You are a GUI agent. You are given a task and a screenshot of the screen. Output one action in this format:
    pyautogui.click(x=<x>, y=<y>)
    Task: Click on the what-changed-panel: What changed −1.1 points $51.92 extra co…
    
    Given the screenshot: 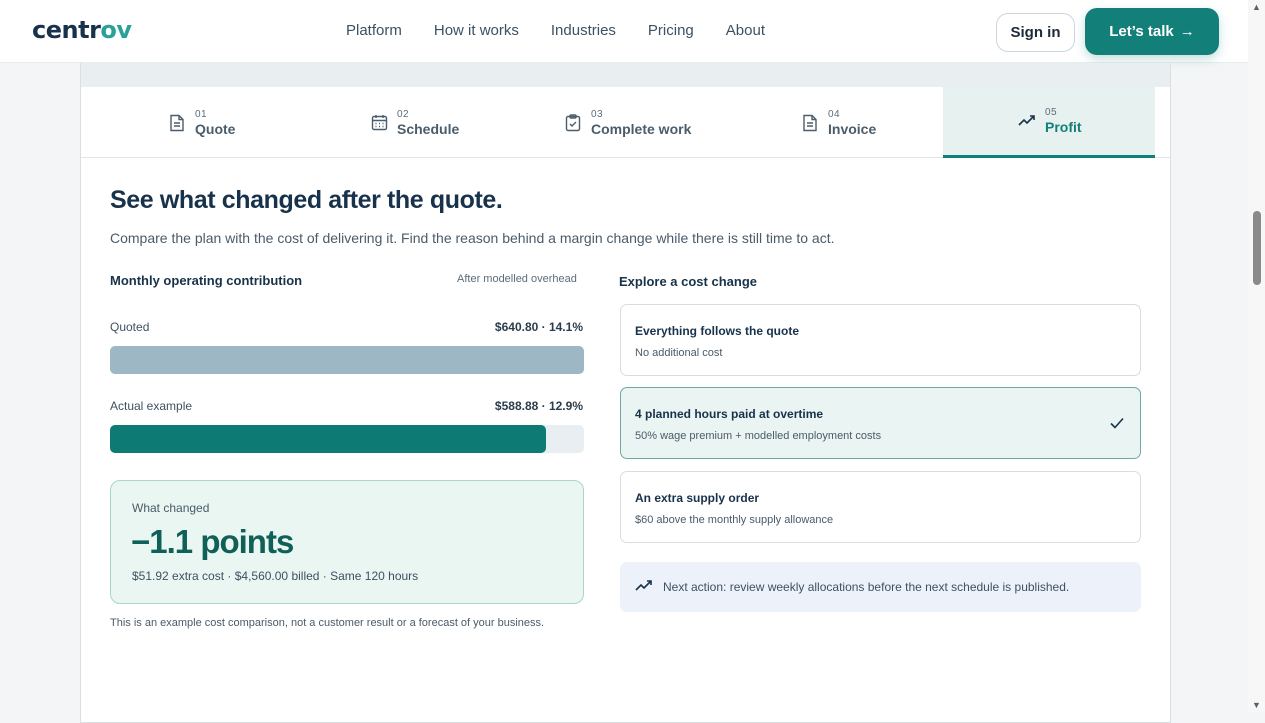 What is the action you would take?
    pyautogui.click(x=347, y=542)
    